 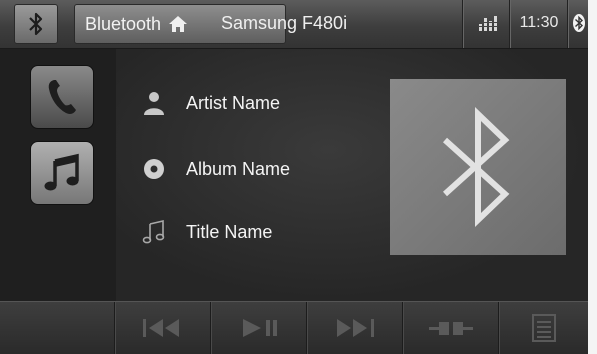 What do you see at coordinates (154, 169) in the screenshot?
I see `disc-icon` at bounding box center [154, 169].